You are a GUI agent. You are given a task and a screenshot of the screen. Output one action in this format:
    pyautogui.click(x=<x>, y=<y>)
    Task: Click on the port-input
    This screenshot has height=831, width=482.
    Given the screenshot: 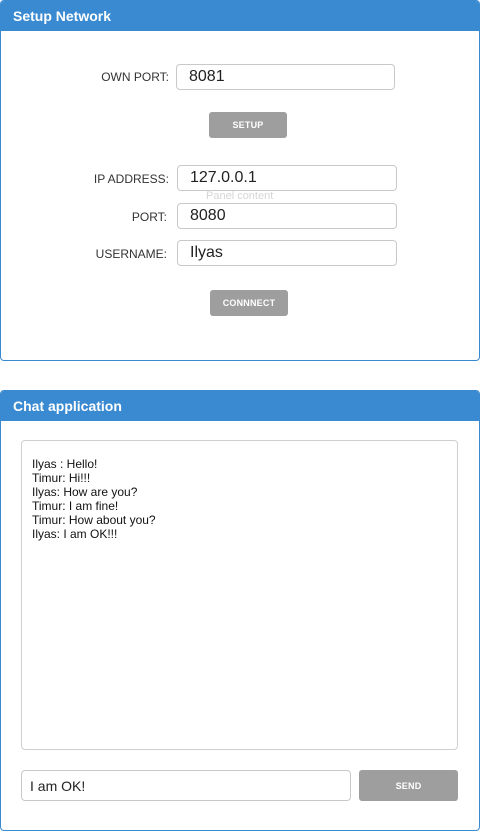 What is the action you would take?
    pyautogui.click(x=287, y=216)
    